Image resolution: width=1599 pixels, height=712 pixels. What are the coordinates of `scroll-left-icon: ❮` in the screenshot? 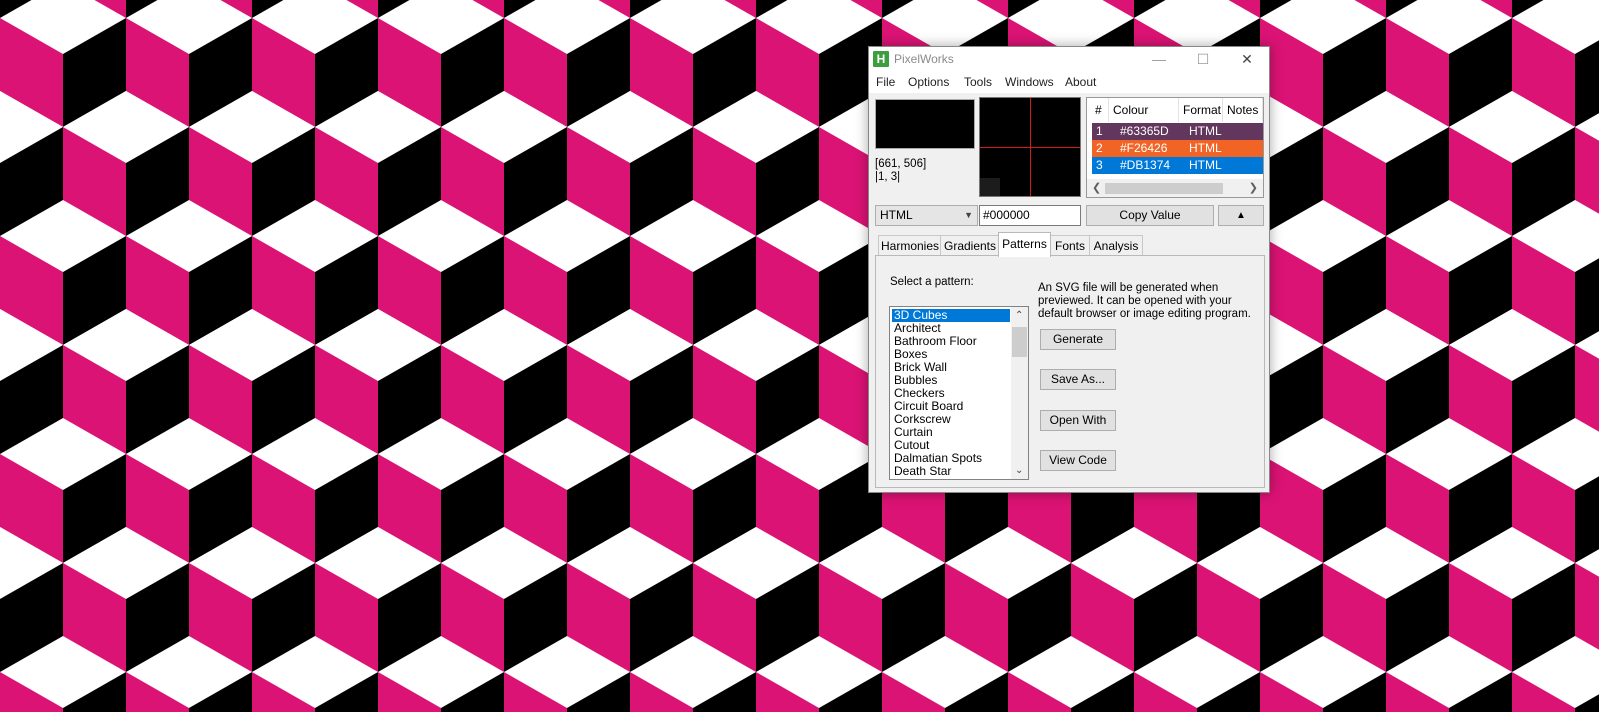 It's located at (1096, 187).